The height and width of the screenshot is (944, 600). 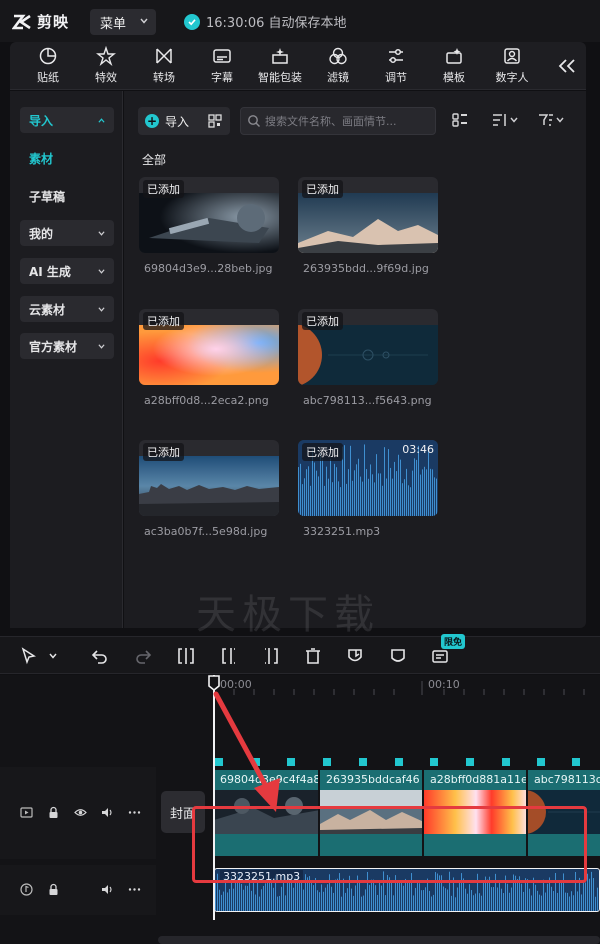 What do you see at coordinates (454, 66) in the screenshot?
I see `tool-template: 模板` at bounding box center [454, 66].